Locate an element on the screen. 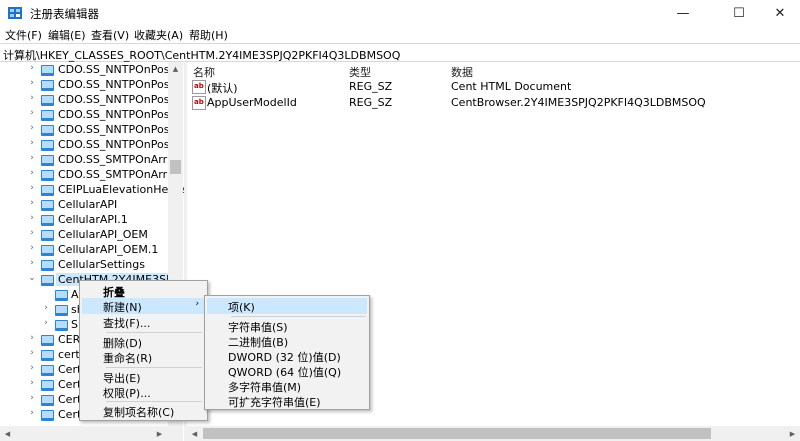 The height and width of the screenshot is (441, 800). menu-edit: 编辑(E) is located at coordinates (67, 35).